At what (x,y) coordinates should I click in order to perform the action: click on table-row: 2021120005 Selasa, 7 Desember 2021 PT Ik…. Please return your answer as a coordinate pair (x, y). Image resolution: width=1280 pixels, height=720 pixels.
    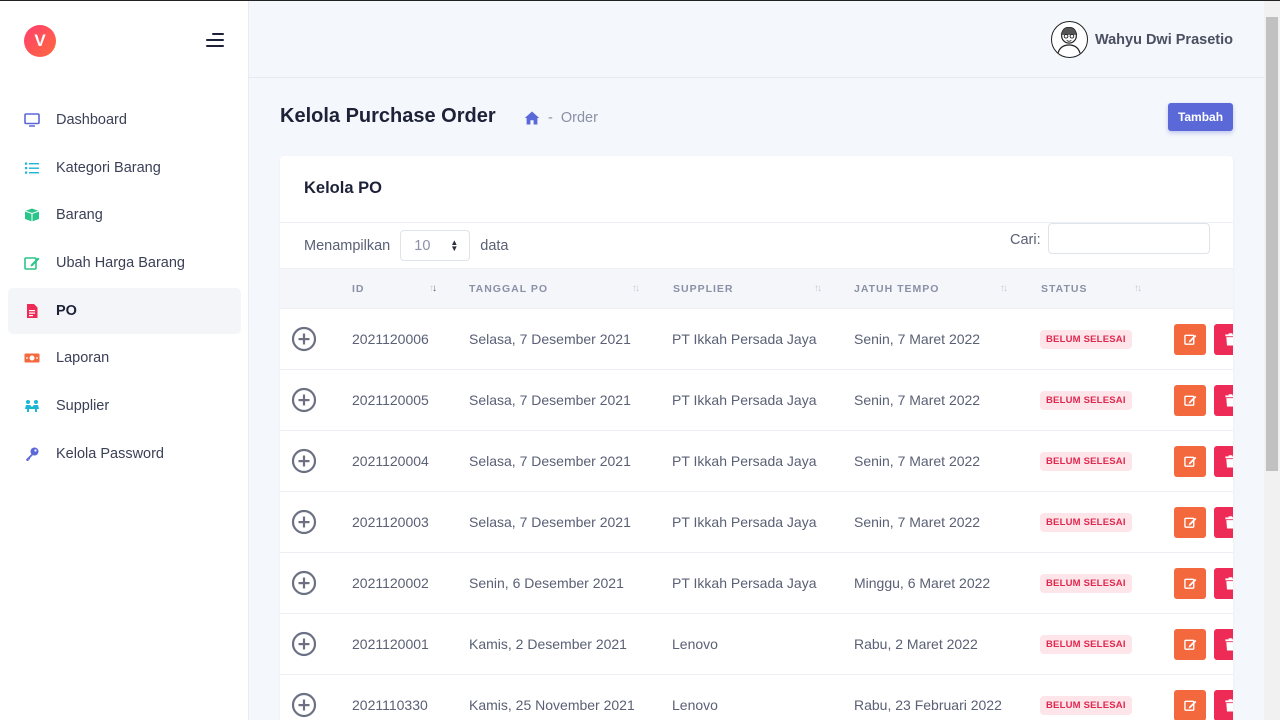
    Looking at the image, I should click on (756, 400).